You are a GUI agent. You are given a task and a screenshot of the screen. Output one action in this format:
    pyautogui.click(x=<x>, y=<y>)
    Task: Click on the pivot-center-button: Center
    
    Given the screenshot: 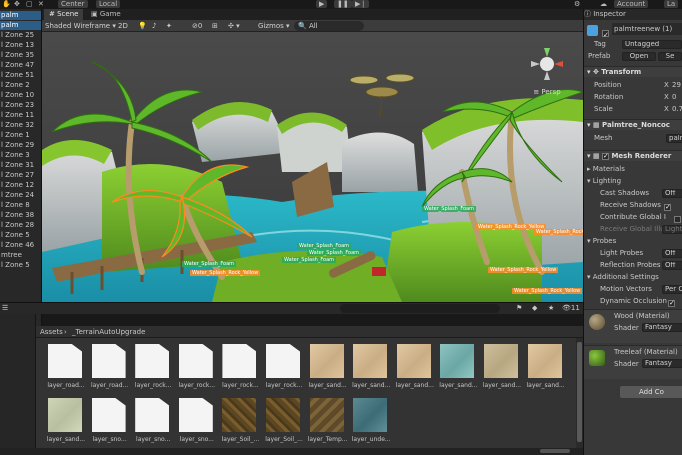 What is the action you would take?
    pyautogui.click(x=73, y=4)
    